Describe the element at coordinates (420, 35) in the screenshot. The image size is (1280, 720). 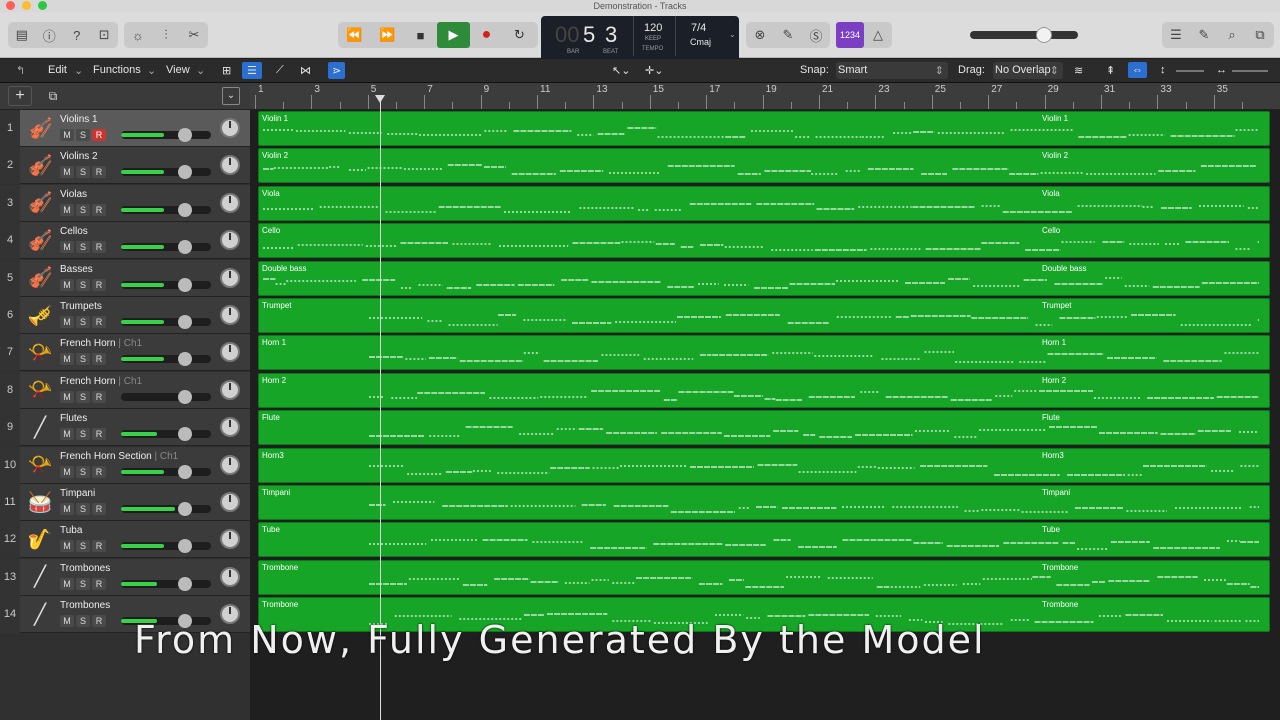
I see `stop-icon: ■` at that location.